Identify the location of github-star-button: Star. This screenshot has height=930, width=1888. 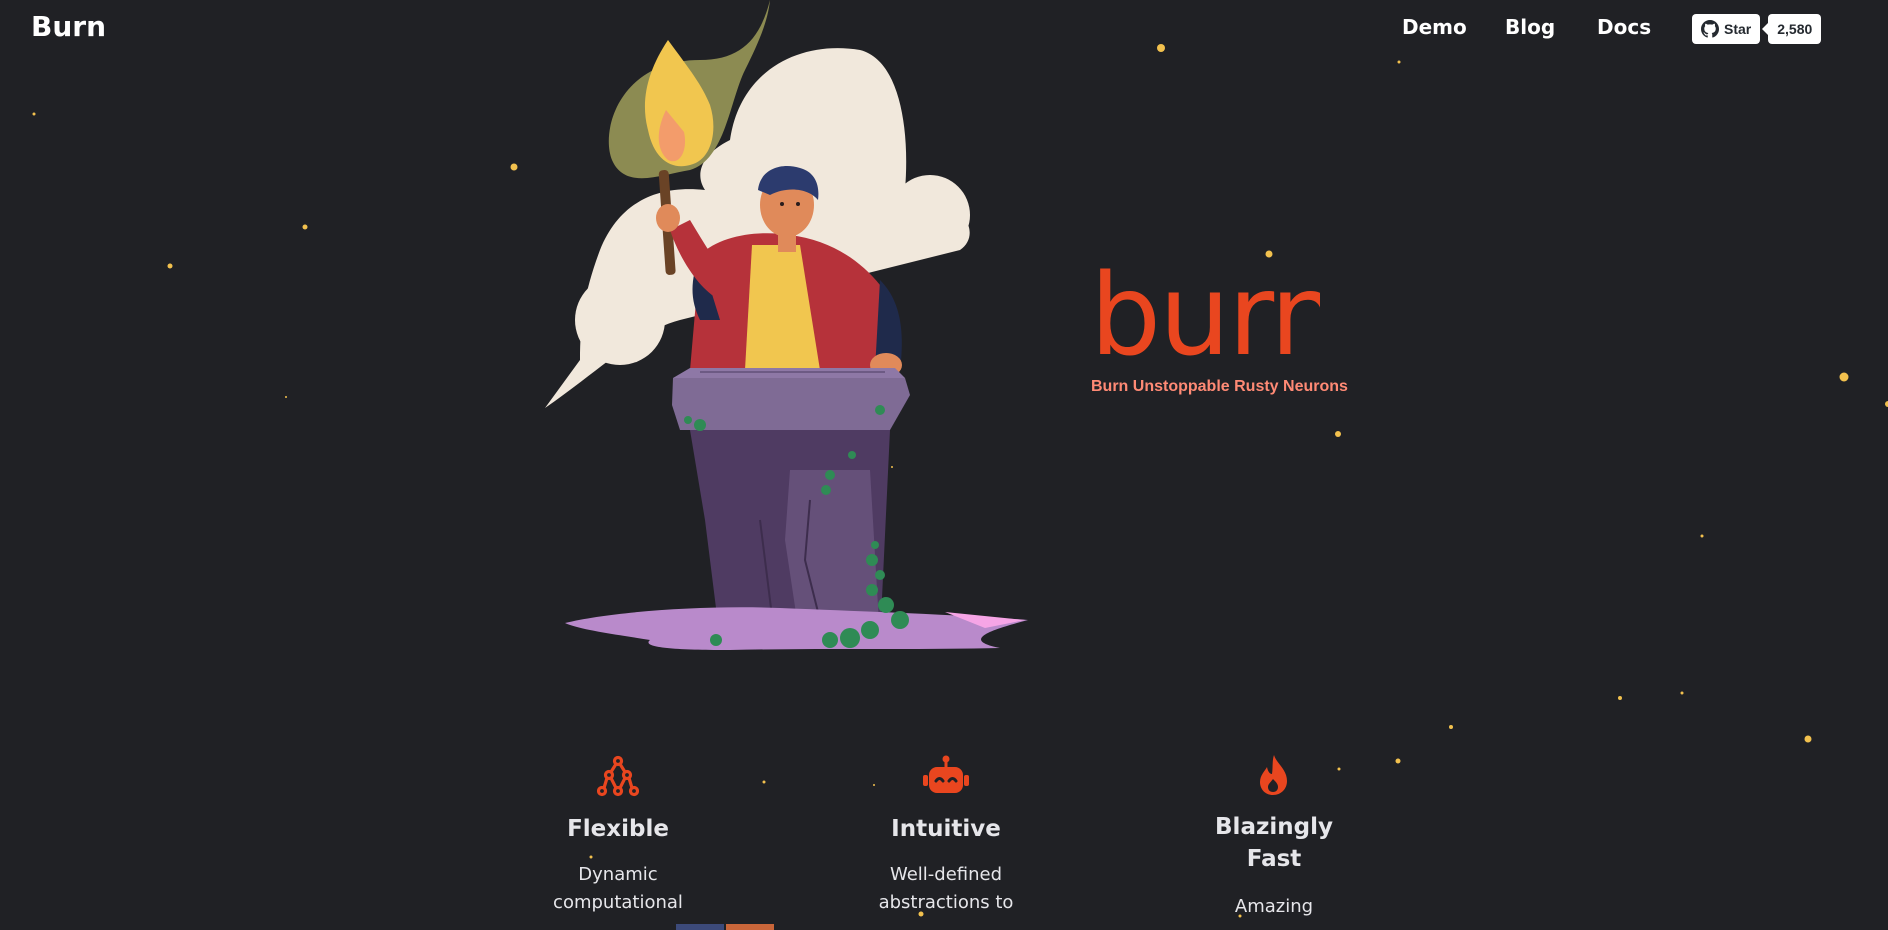
(1726, 29).